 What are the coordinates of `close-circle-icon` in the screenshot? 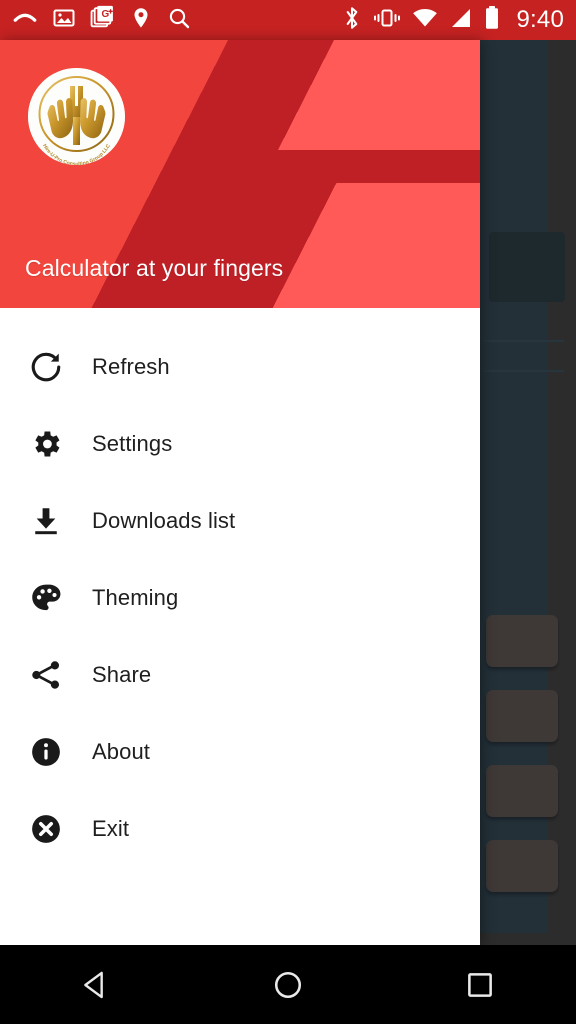 It's located at (46, 829).